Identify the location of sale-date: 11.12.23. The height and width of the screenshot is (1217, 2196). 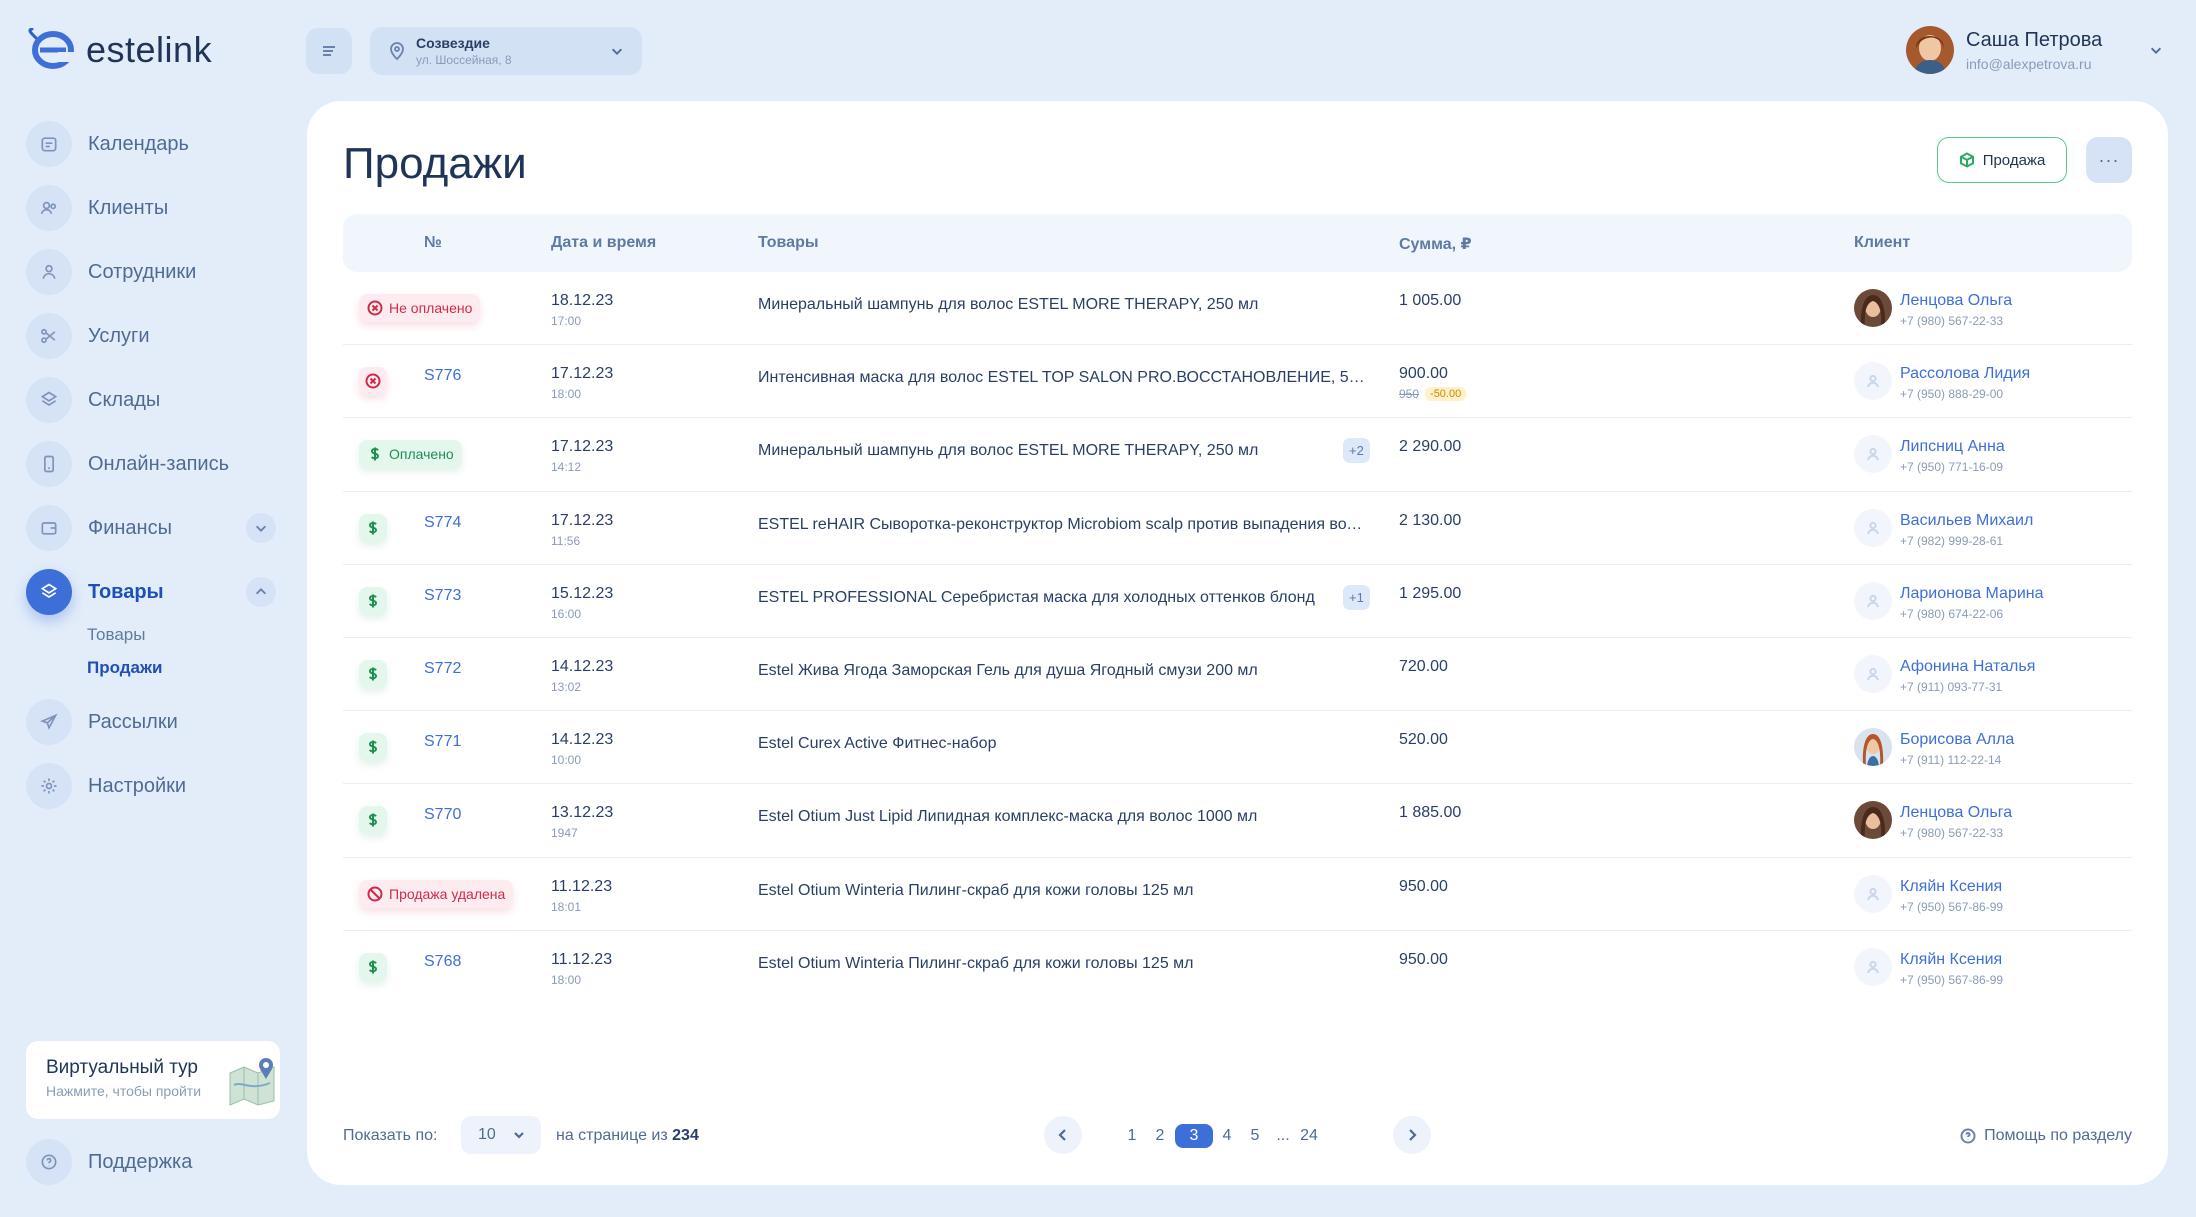
(582, 886).